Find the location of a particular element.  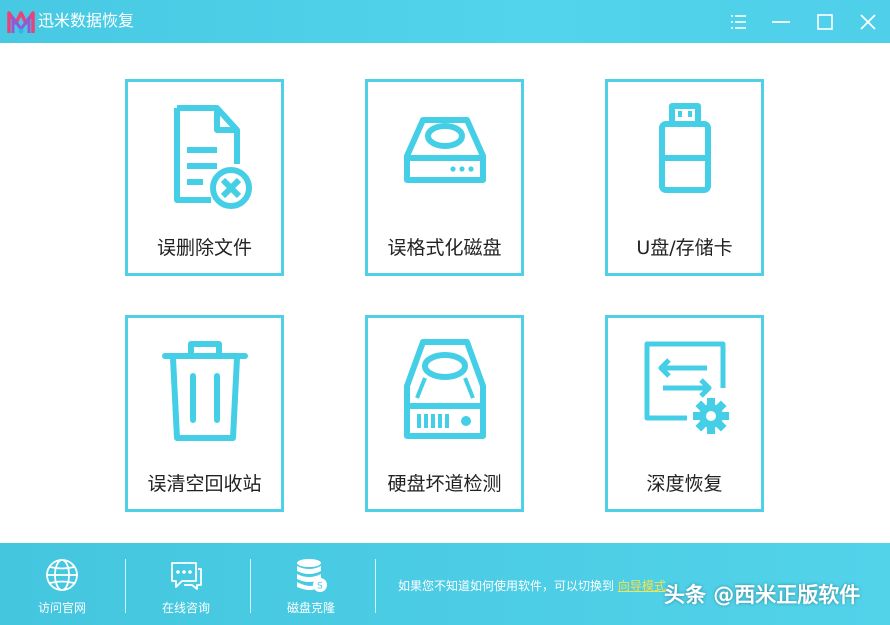

format-disk-icon is located at coordinates (444, 150).